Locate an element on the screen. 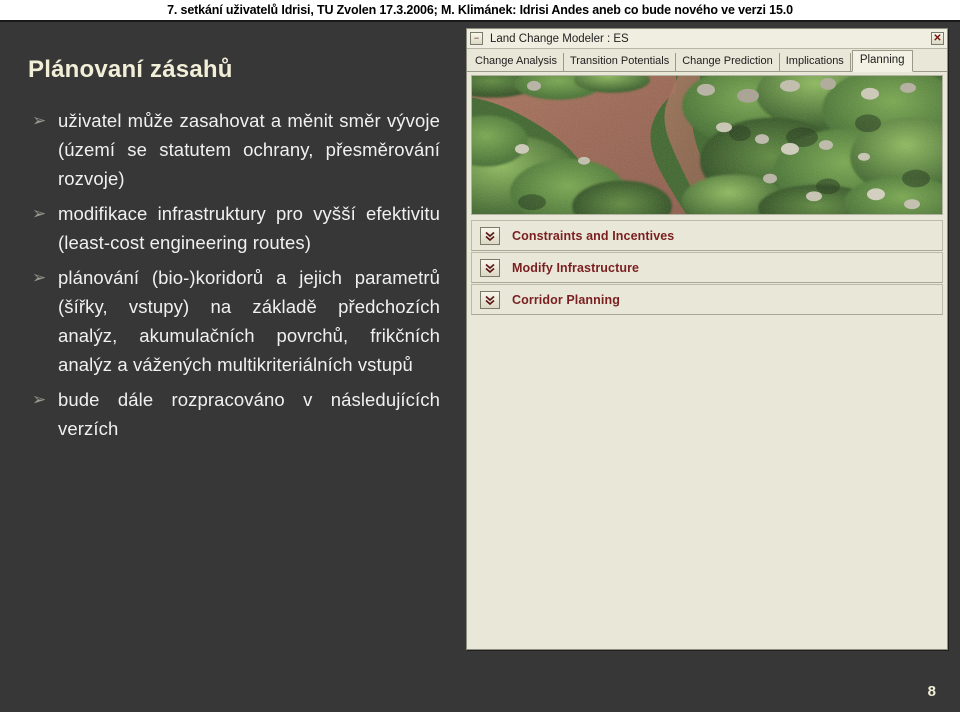 The height and width of the screenshot is (712, 960). tab-planning: Planning is located at coordinates (882, 61).